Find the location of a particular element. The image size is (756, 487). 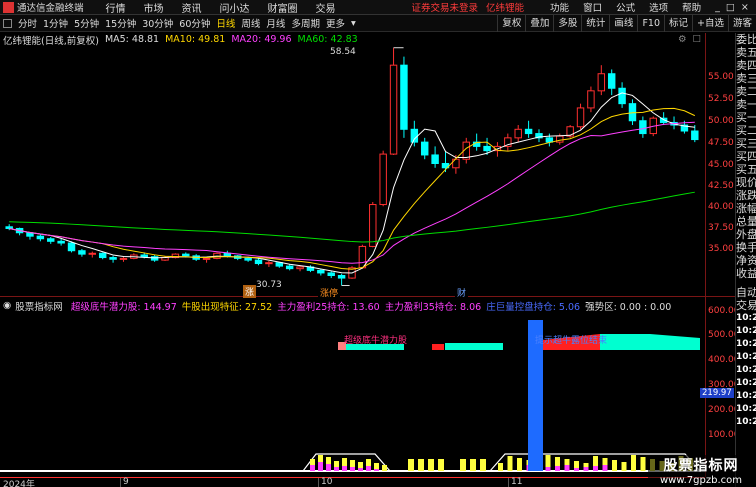

login-warning: 证券交易未登录 is located at coordinates (445, 7).